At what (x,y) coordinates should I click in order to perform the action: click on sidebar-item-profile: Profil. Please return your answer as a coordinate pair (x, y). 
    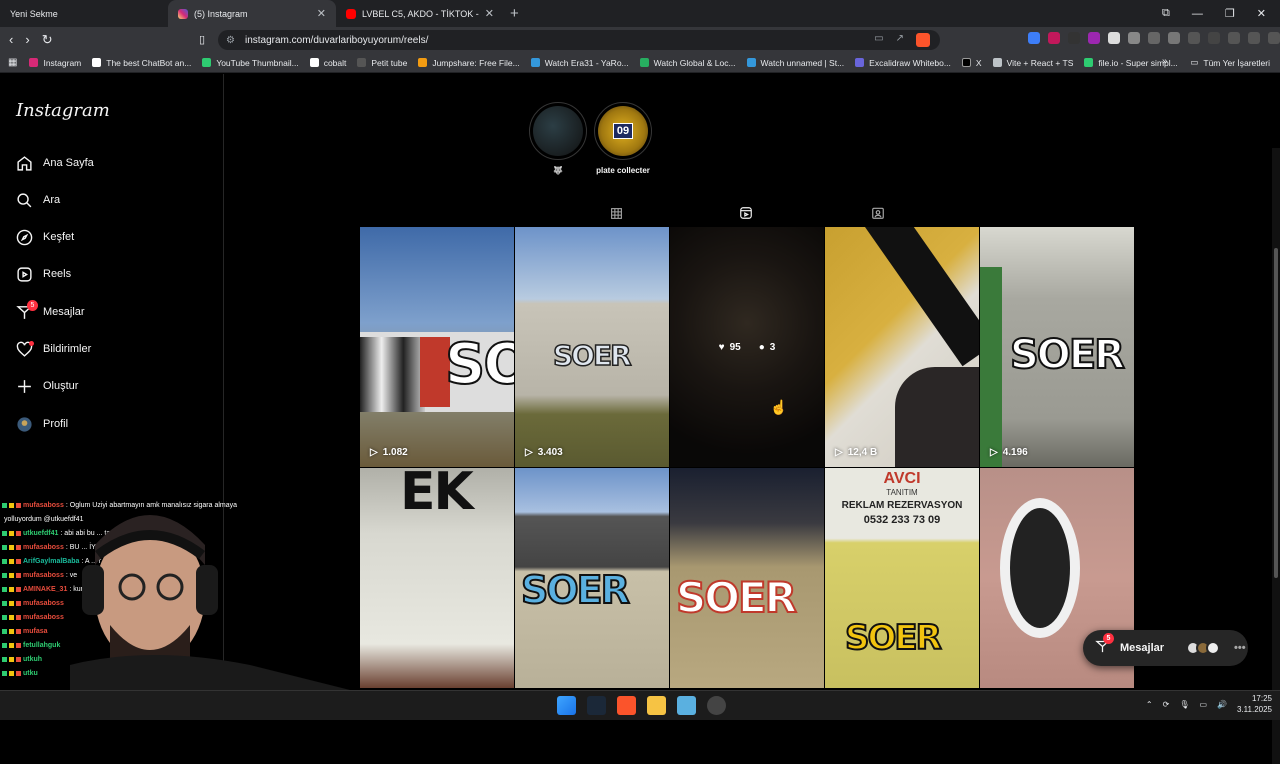
    Looking at the image, I should click on (42, 424).